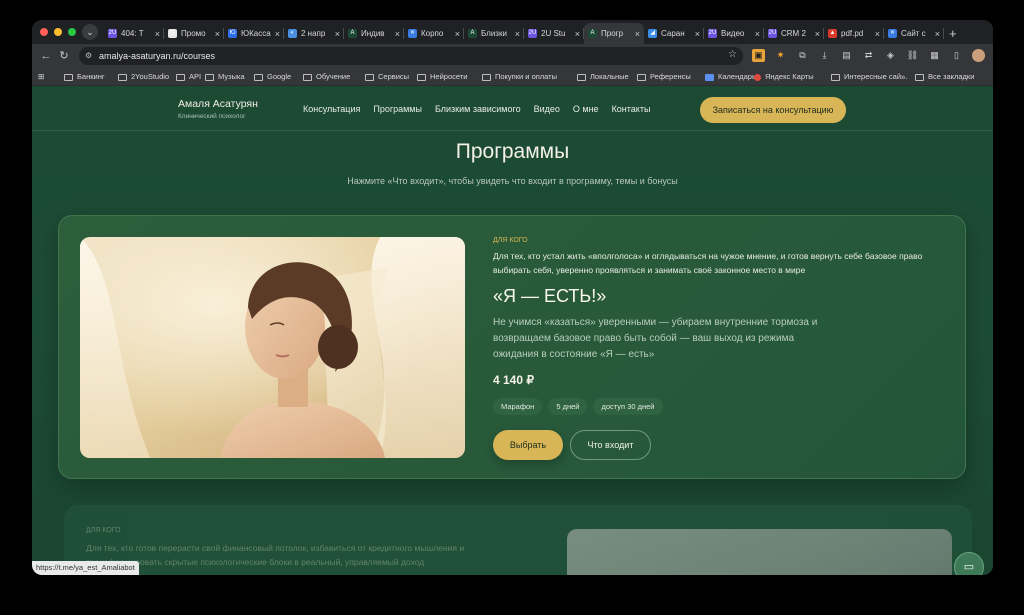 The width and height of the screenshot is (1024, 615). I want to click on close-window-button, so click(44, 32).